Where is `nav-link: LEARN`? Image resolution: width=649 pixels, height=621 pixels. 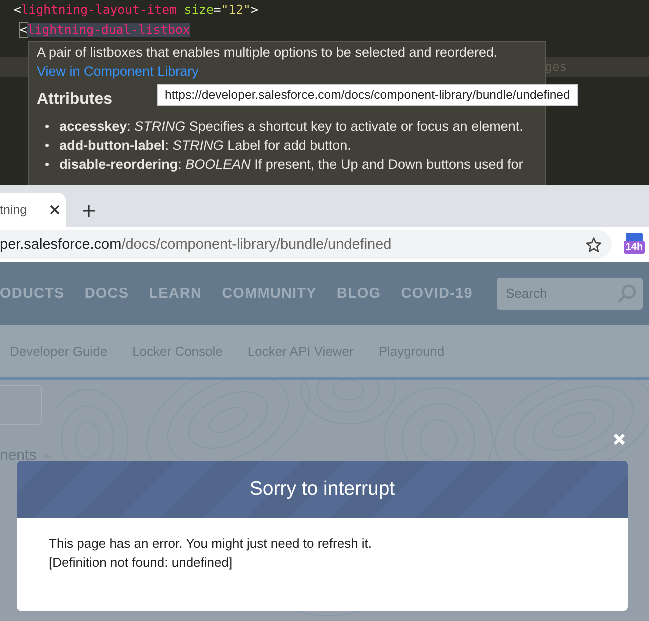
nav-link: LEARN is located at coordinates (175, 294).